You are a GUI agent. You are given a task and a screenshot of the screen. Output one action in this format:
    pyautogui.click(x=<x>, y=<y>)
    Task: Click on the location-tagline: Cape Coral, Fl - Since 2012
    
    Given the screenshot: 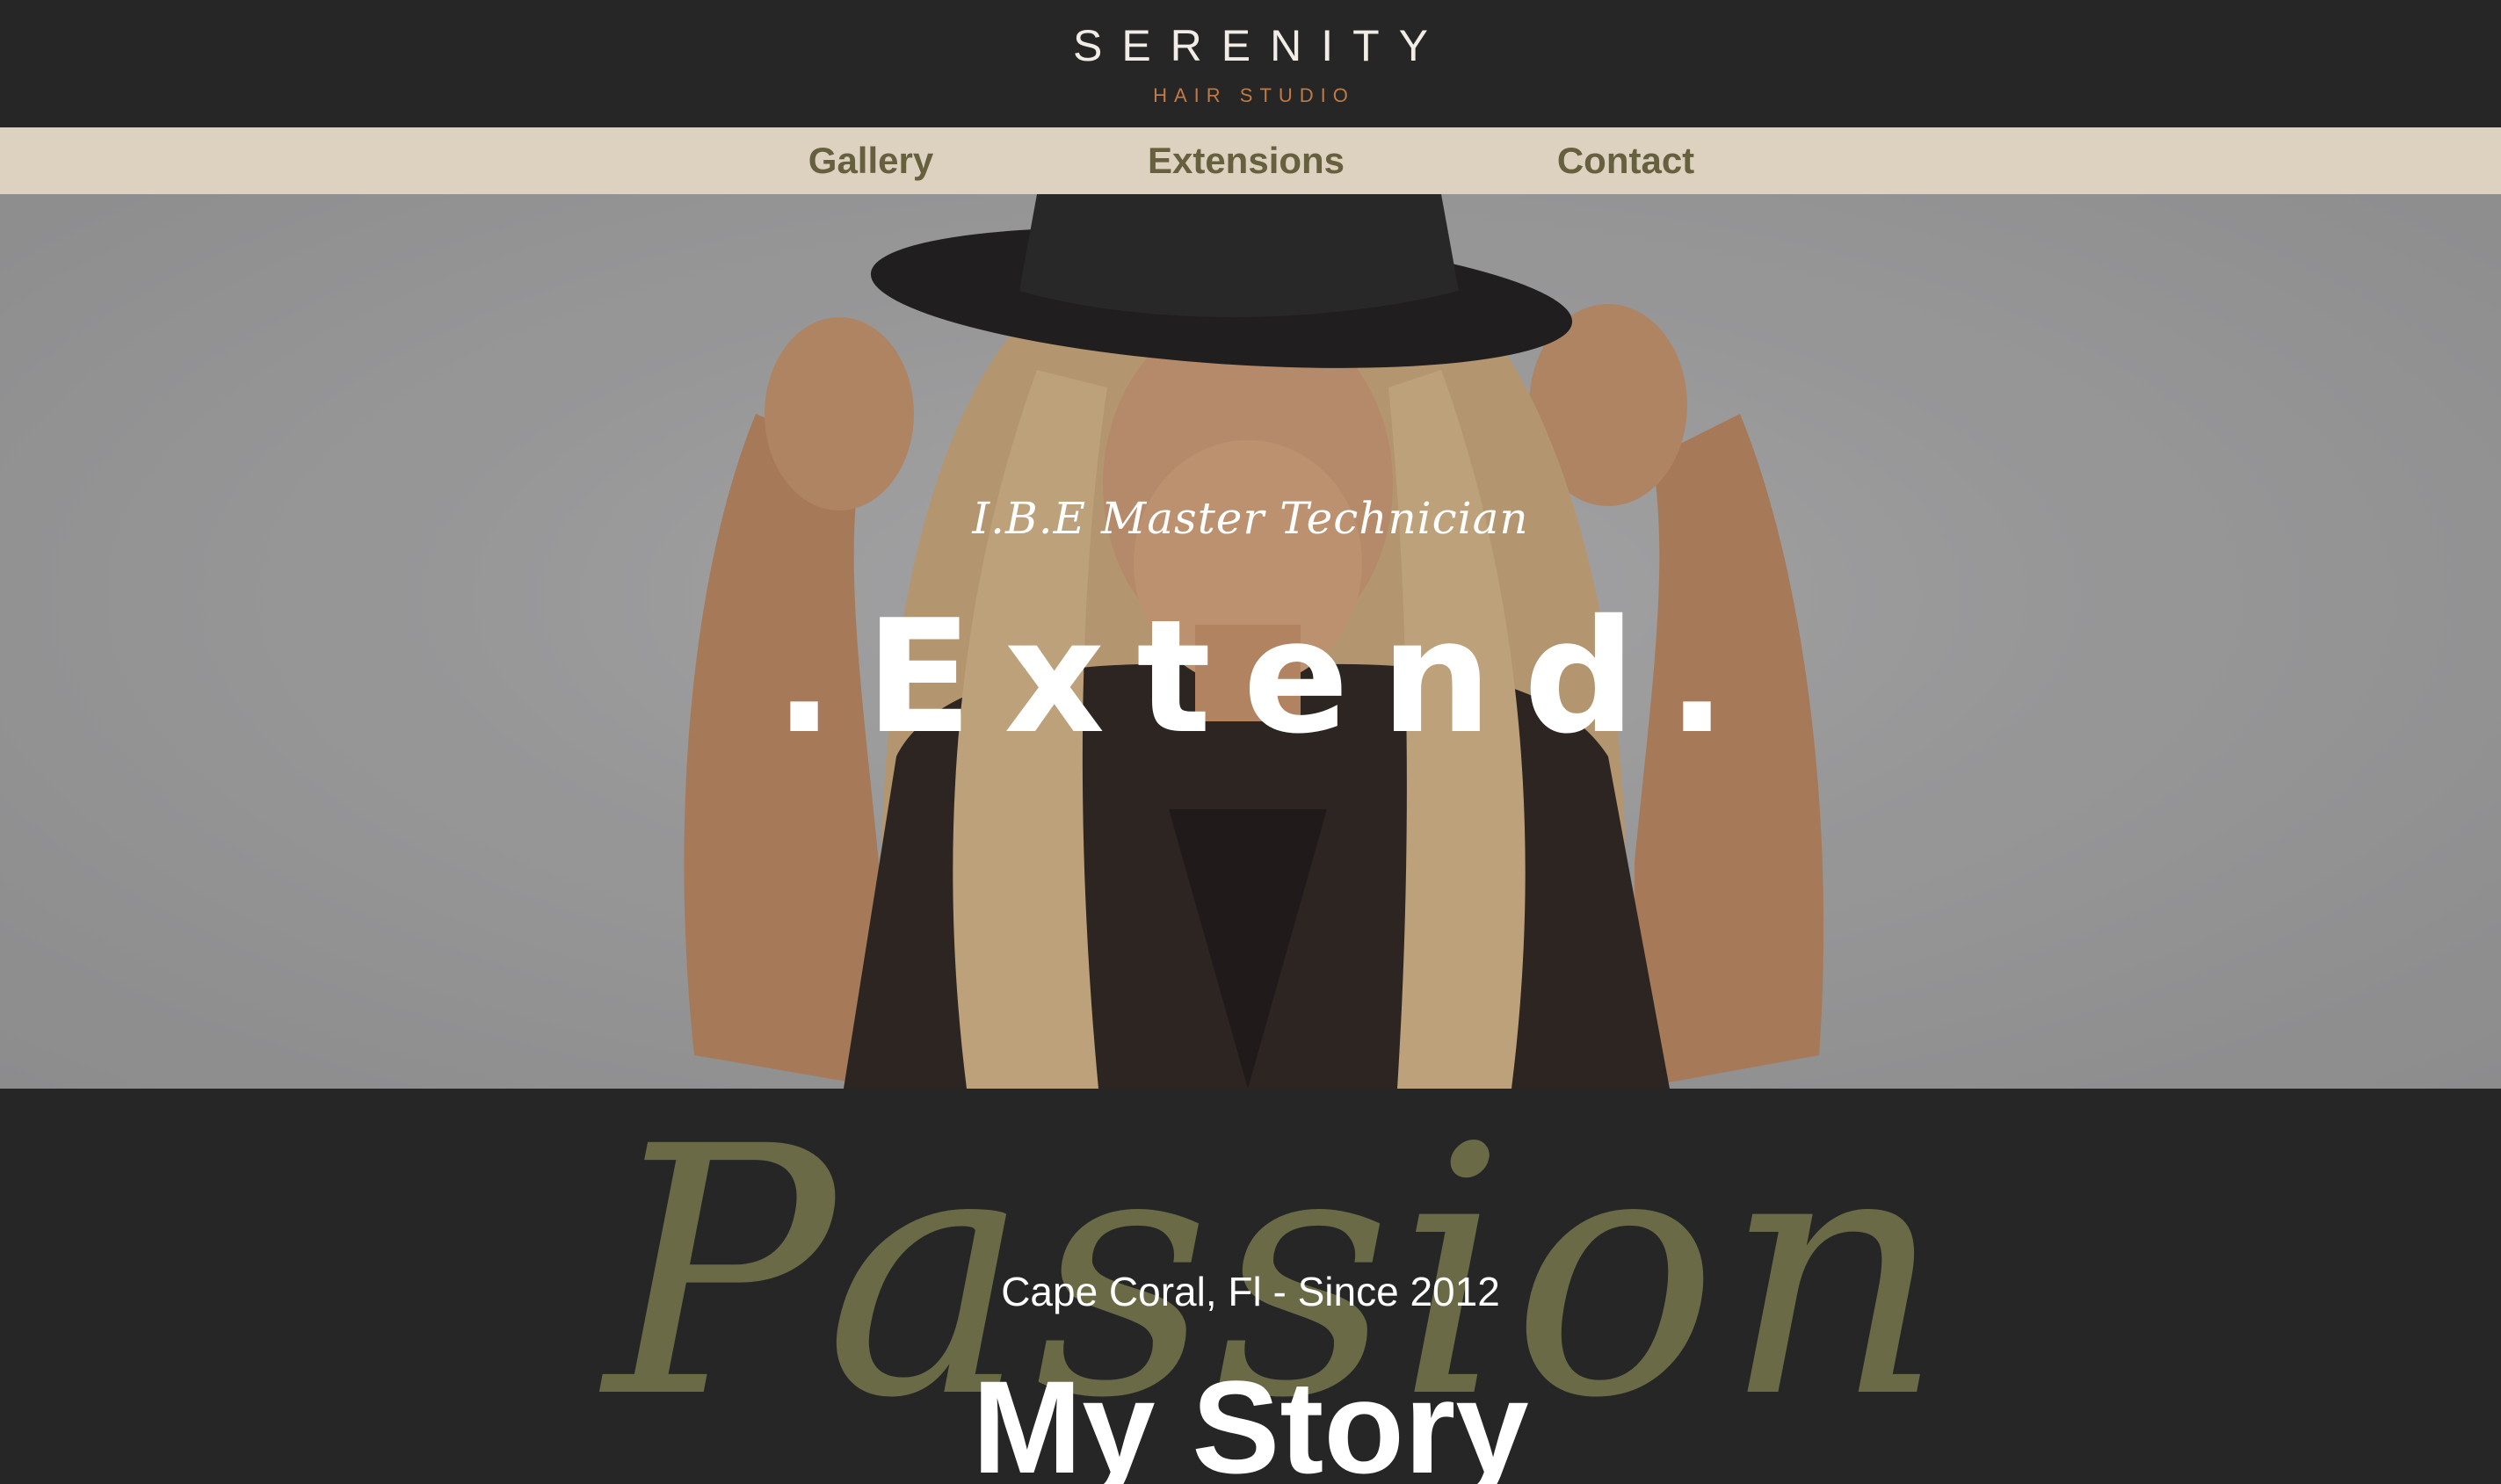 What is the action you would take?
    pyautogui.click(x=1250, y=1292)
    